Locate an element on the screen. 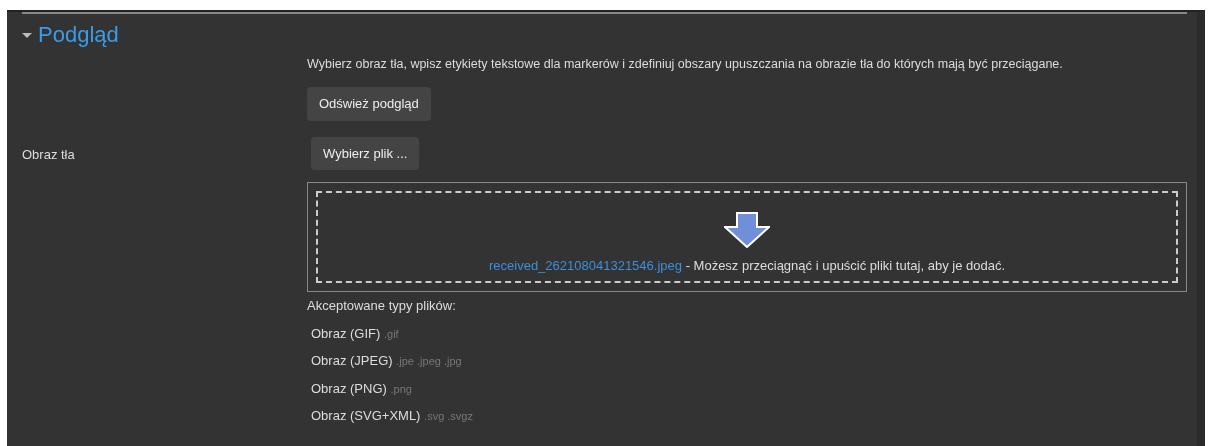  description-text: Wybierz obraz tła, wpisz etykiety tekstowe dla markerów i zdefiniuj obszary upuszczania na obrazie tła do których mają być przeciągane. is located at coordinates (685, 64).